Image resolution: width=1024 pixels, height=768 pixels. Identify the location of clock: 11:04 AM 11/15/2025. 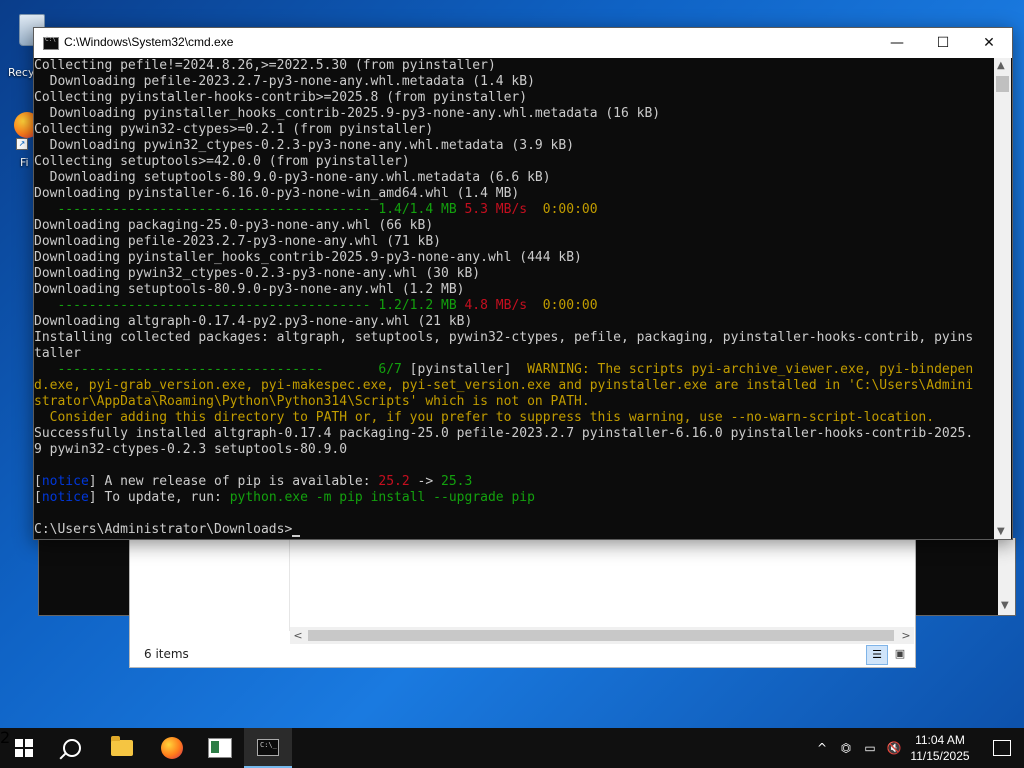
(940, 748).